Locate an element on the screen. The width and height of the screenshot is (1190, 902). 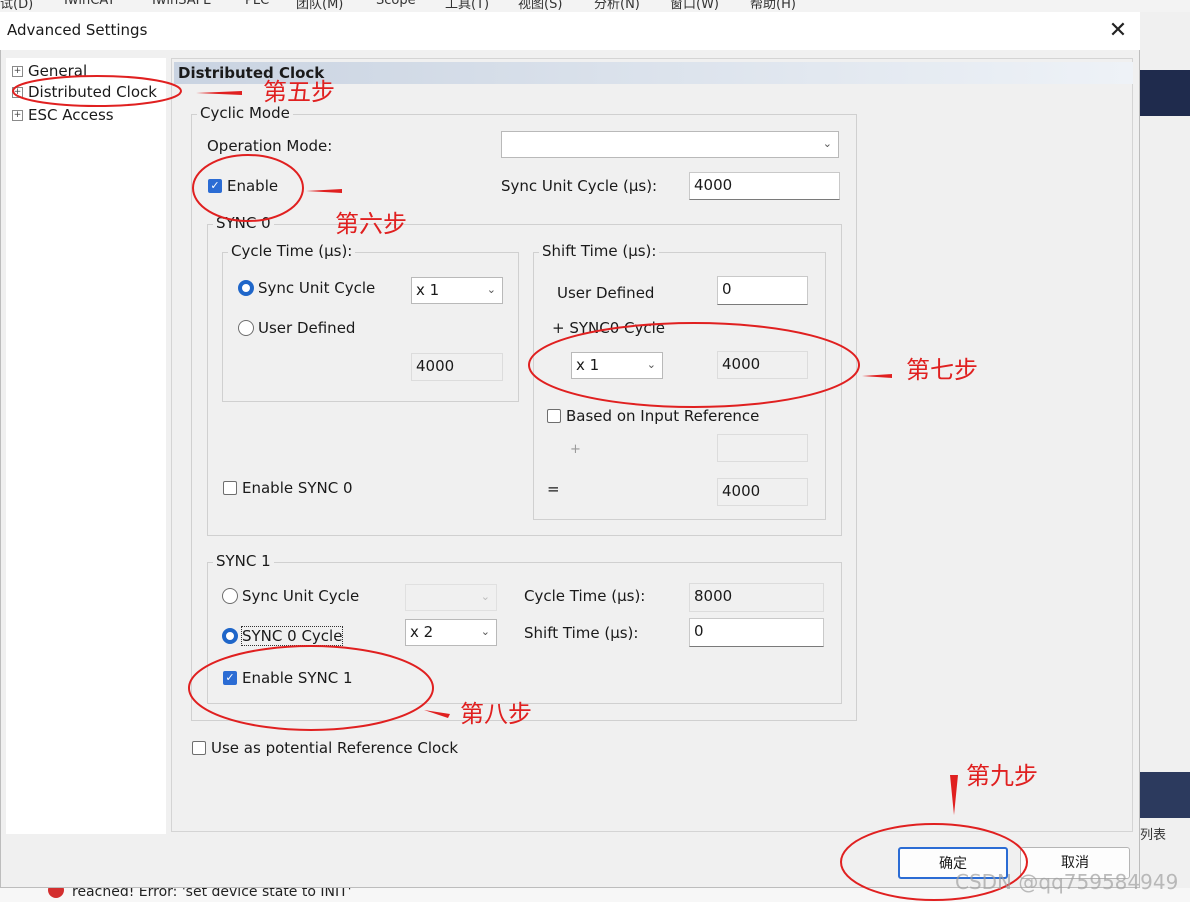
annotation-ellipse-step5 is located at coordinates (97, 91).